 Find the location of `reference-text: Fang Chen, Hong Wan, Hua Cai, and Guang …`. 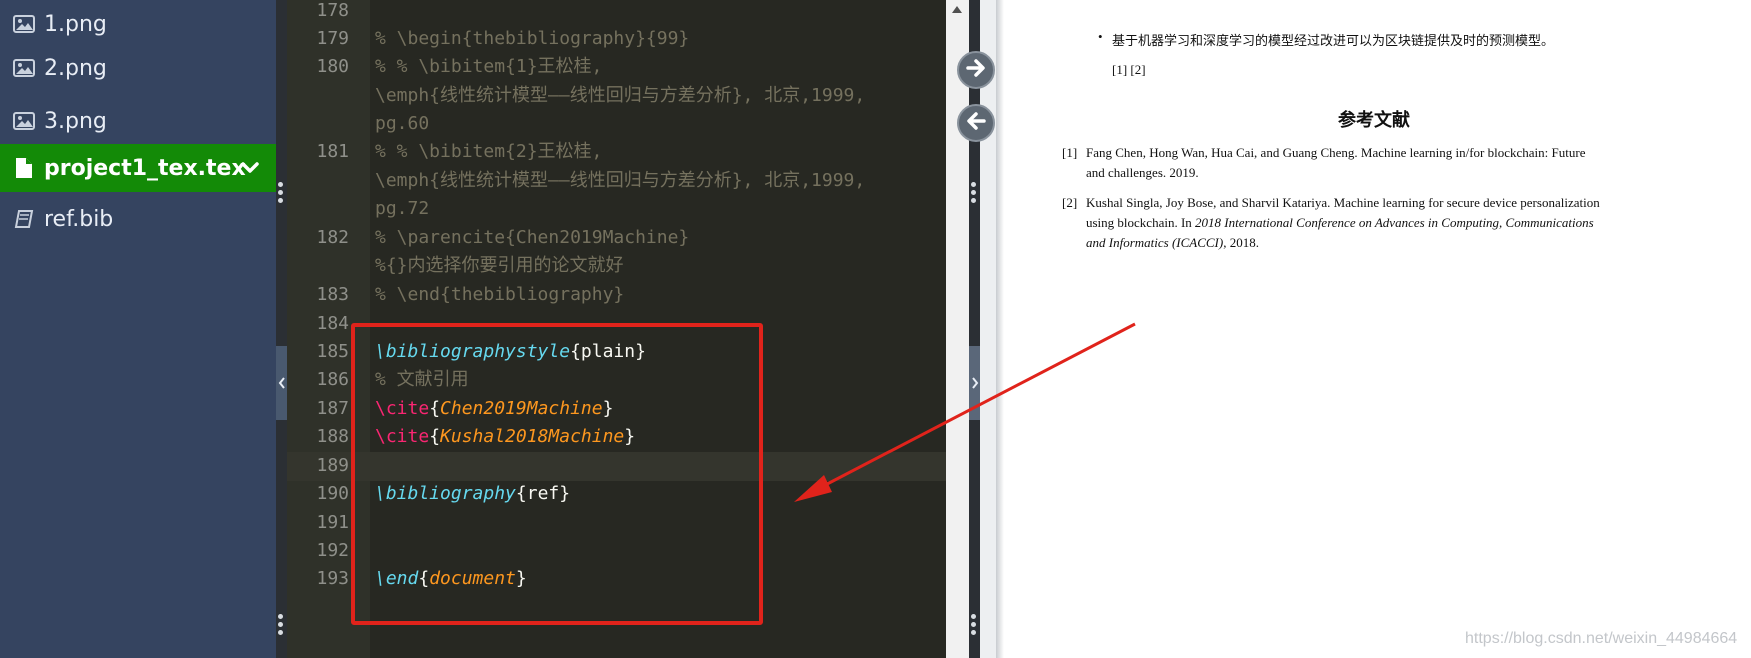

reference-text: Fang Chen, Hong Wan, Hua Cai, and Guang … is located at coordinates (1336, 152).